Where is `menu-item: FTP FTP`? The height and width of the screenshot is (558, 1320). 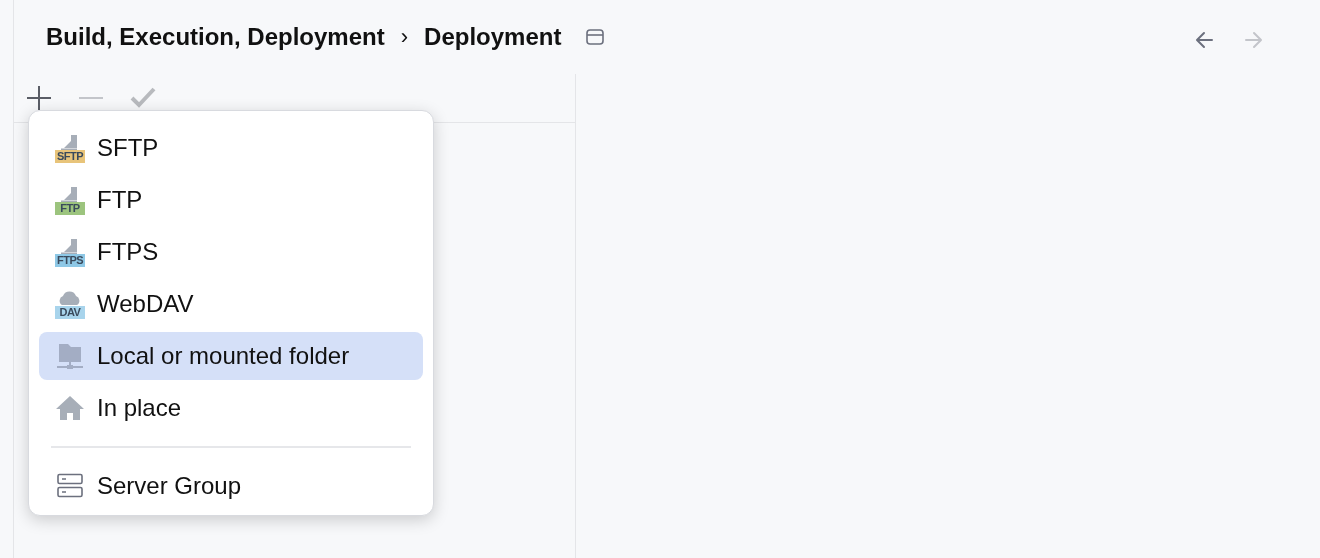 menu-item: FTP FTP is located at coordinates (231, 200).